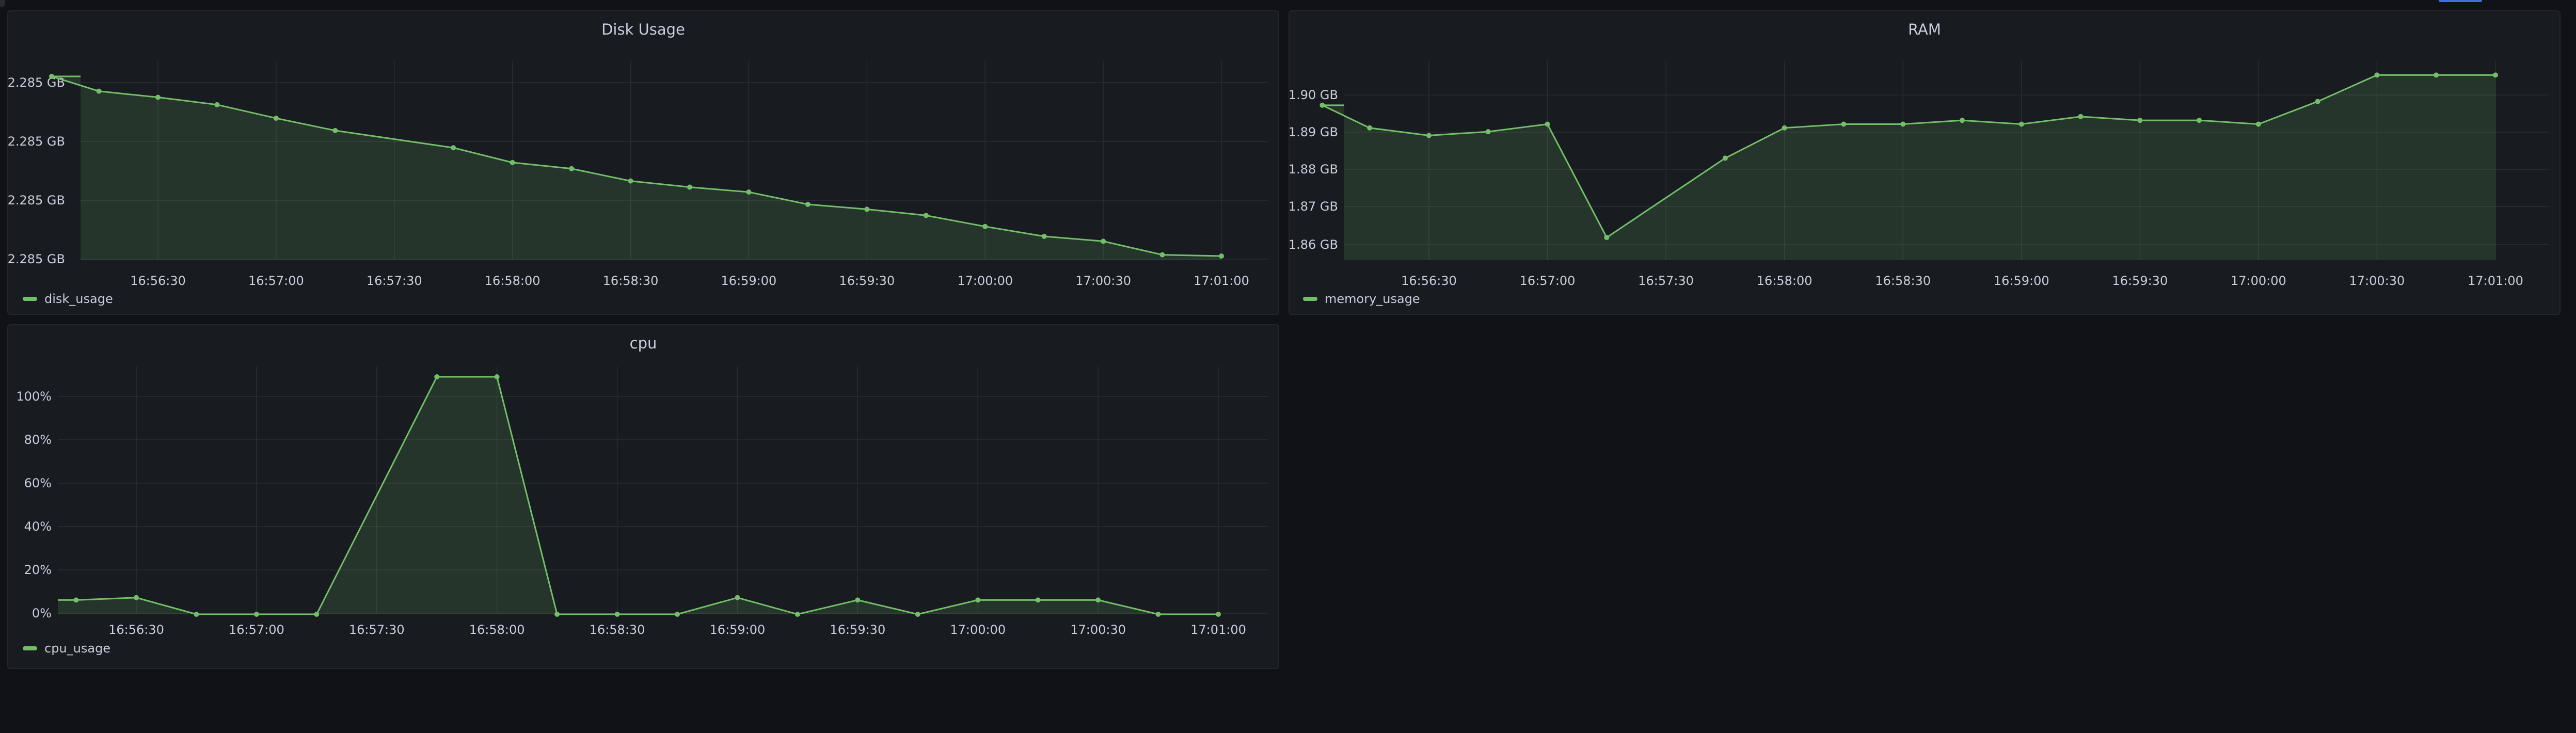 This screenshot has height=733, width=2576. What do you see at coordinates (1372, 299) in the screenshot?
I see `legend-label: memory_usage` at bounding box center [1372, 299].